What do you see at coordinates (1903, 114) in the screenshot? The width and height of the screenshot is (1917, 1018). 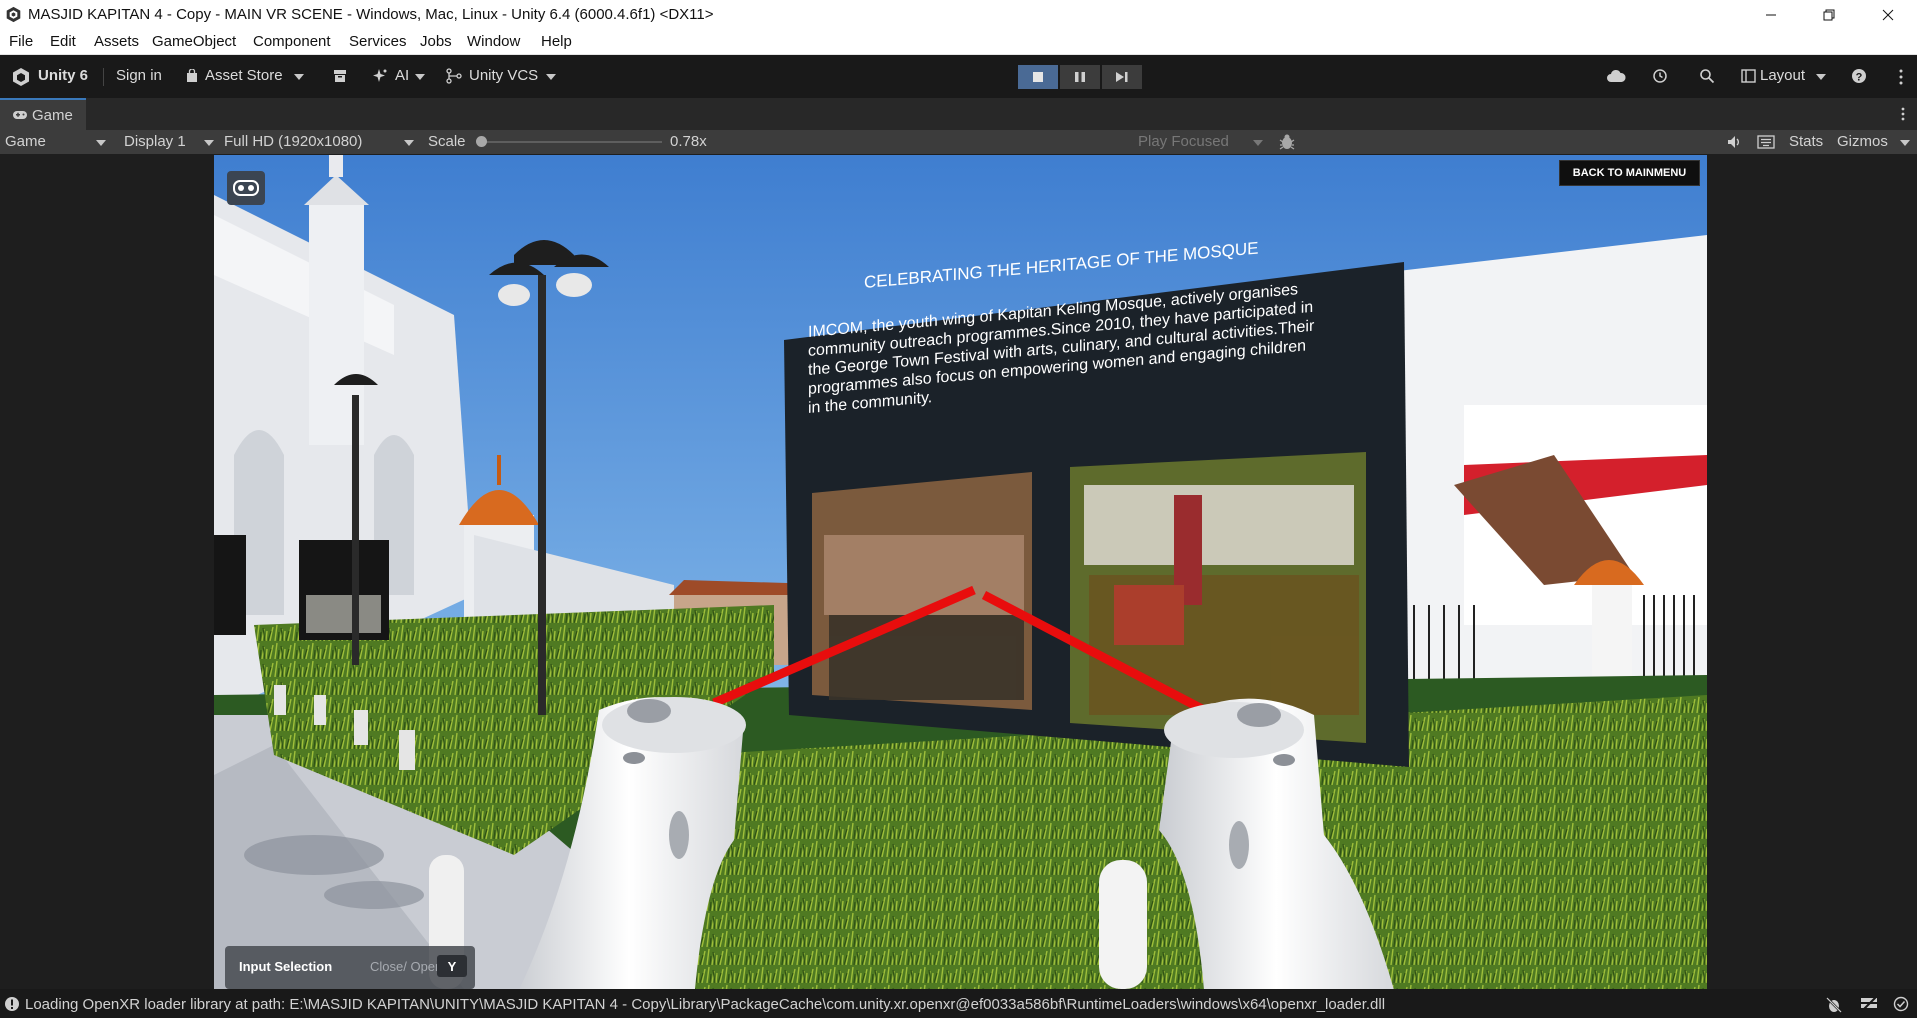 I see `tab-menu-icon` at bounding box center [1903, 114].